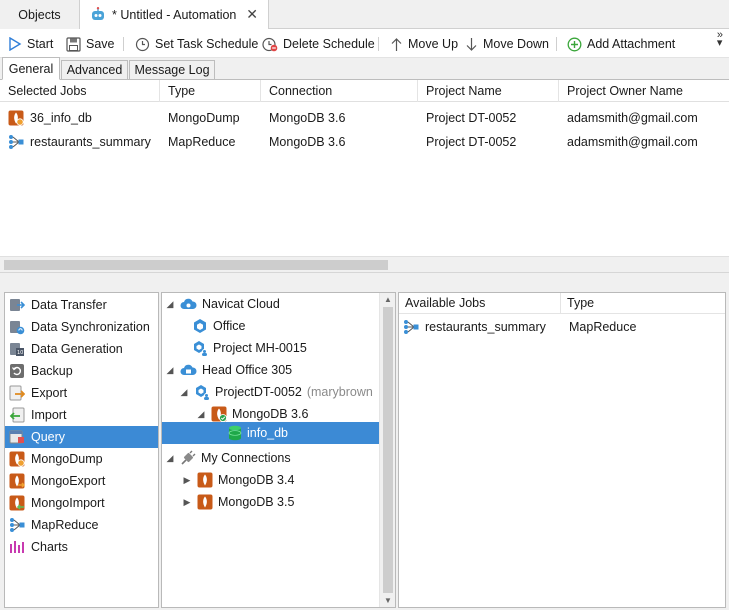 This screenshot has width=729, height=610. Describe the element at coordinates (40, 44) in the screenshot. I see `start-label: Start` at that location.